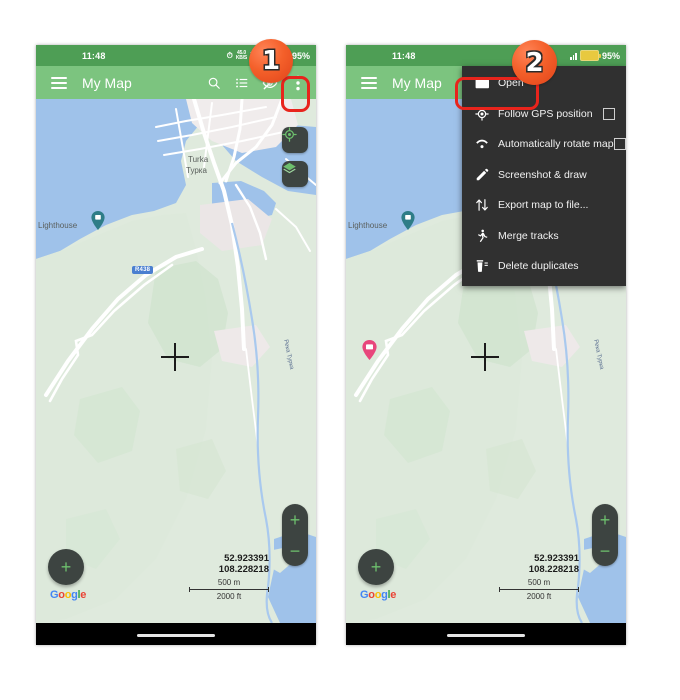  I want to click on map-layers-button, so click(295, 174).